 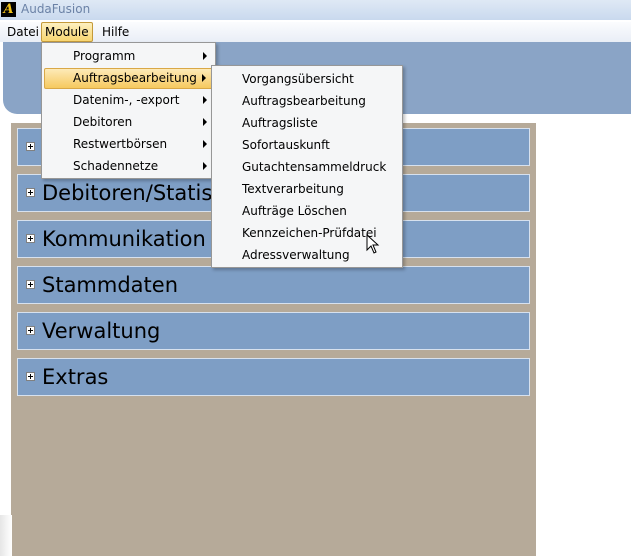 I want to click on mouse-cursor-icon, so click(x=373, y=244).